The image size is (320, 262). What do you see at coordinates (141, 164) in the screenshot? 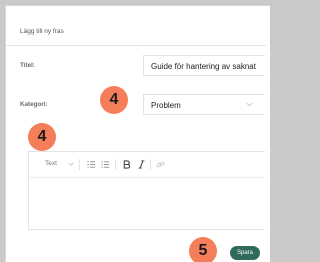
I see `italic-icon` at bounding box center [141, 164].